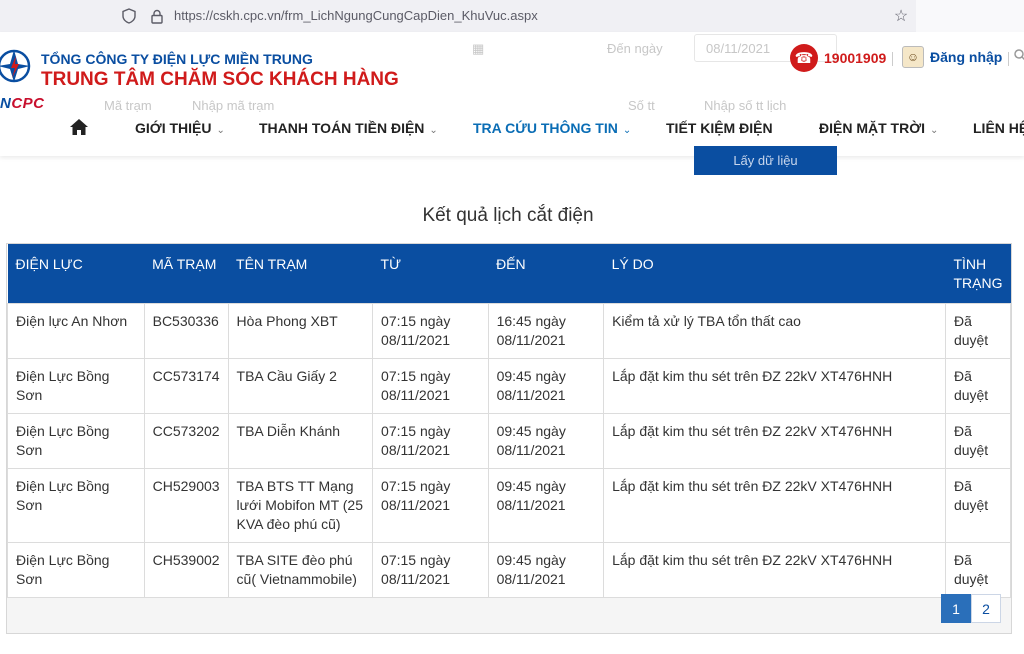 This screenshot has width=1024, height=654. Describe the element at coordinates (186, 570) in the screenshot. I see `cell-ma-tram: CH539002` at that location.